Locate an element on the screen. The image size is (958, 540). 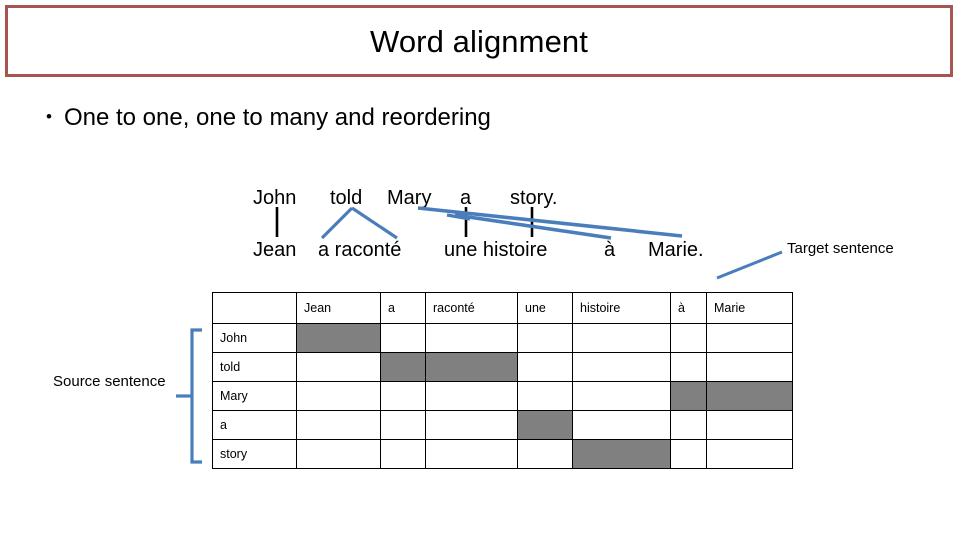
link-told-a is located at coordinates (337, 223).